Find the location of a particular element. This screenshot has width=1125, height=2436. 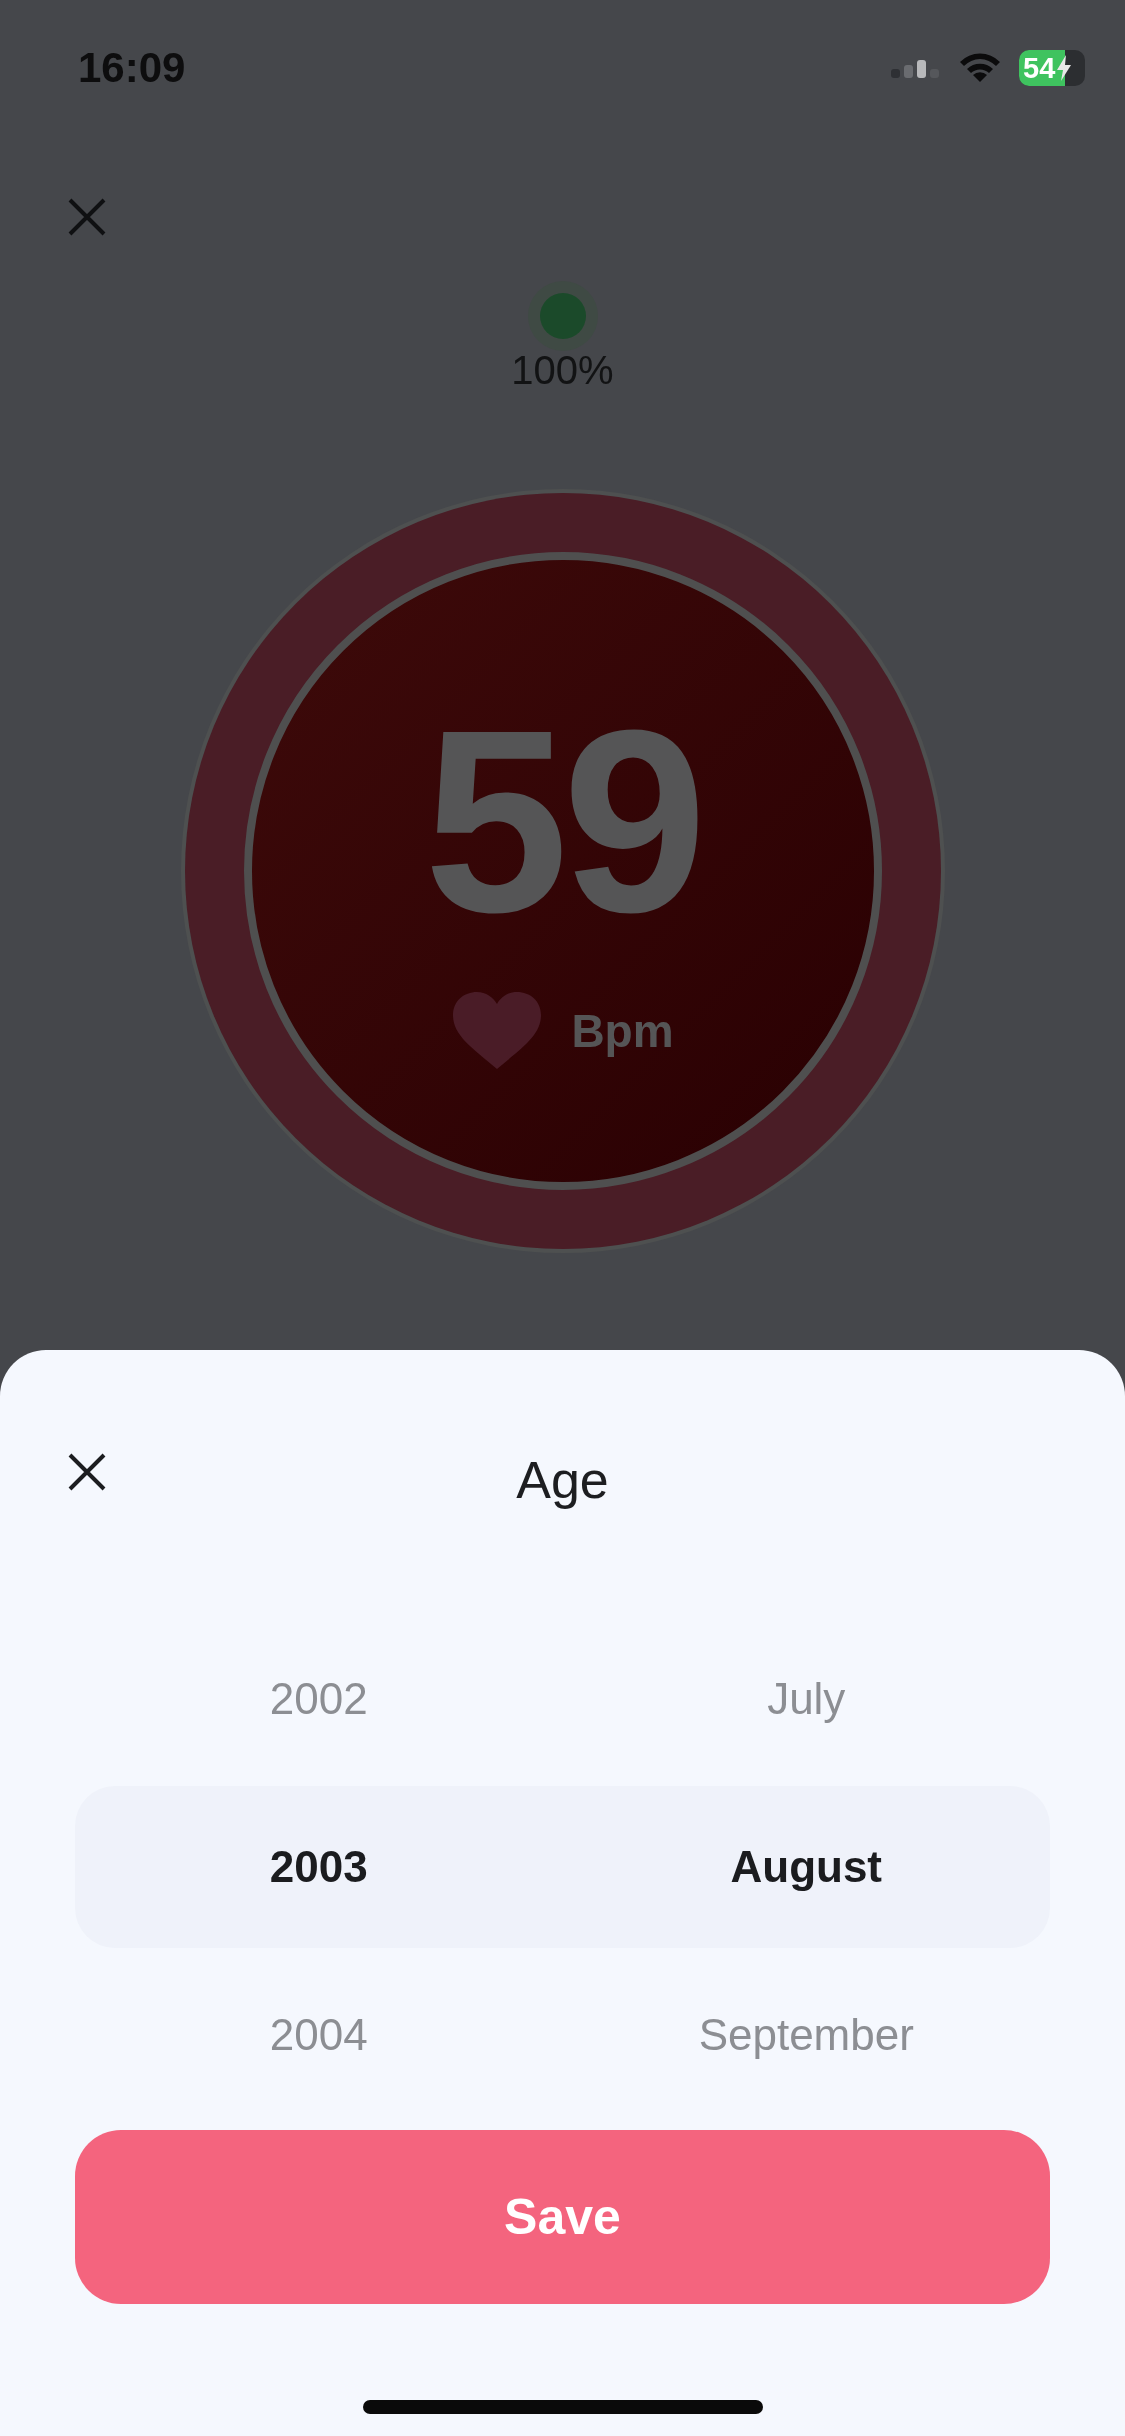

heart-rate-unit: Bpm is located at coordinates (622, 1031).